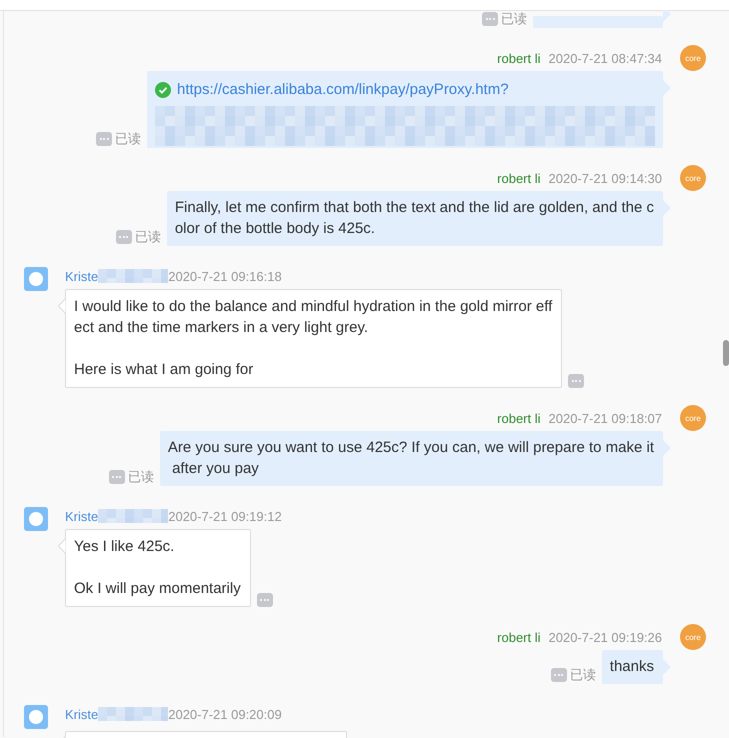 This screenshot has height=738, width=729. Describe the element at coordinates (605, 178) in the screenshot. I see `message-time: 2020-7-21 09:14:30` at that location.